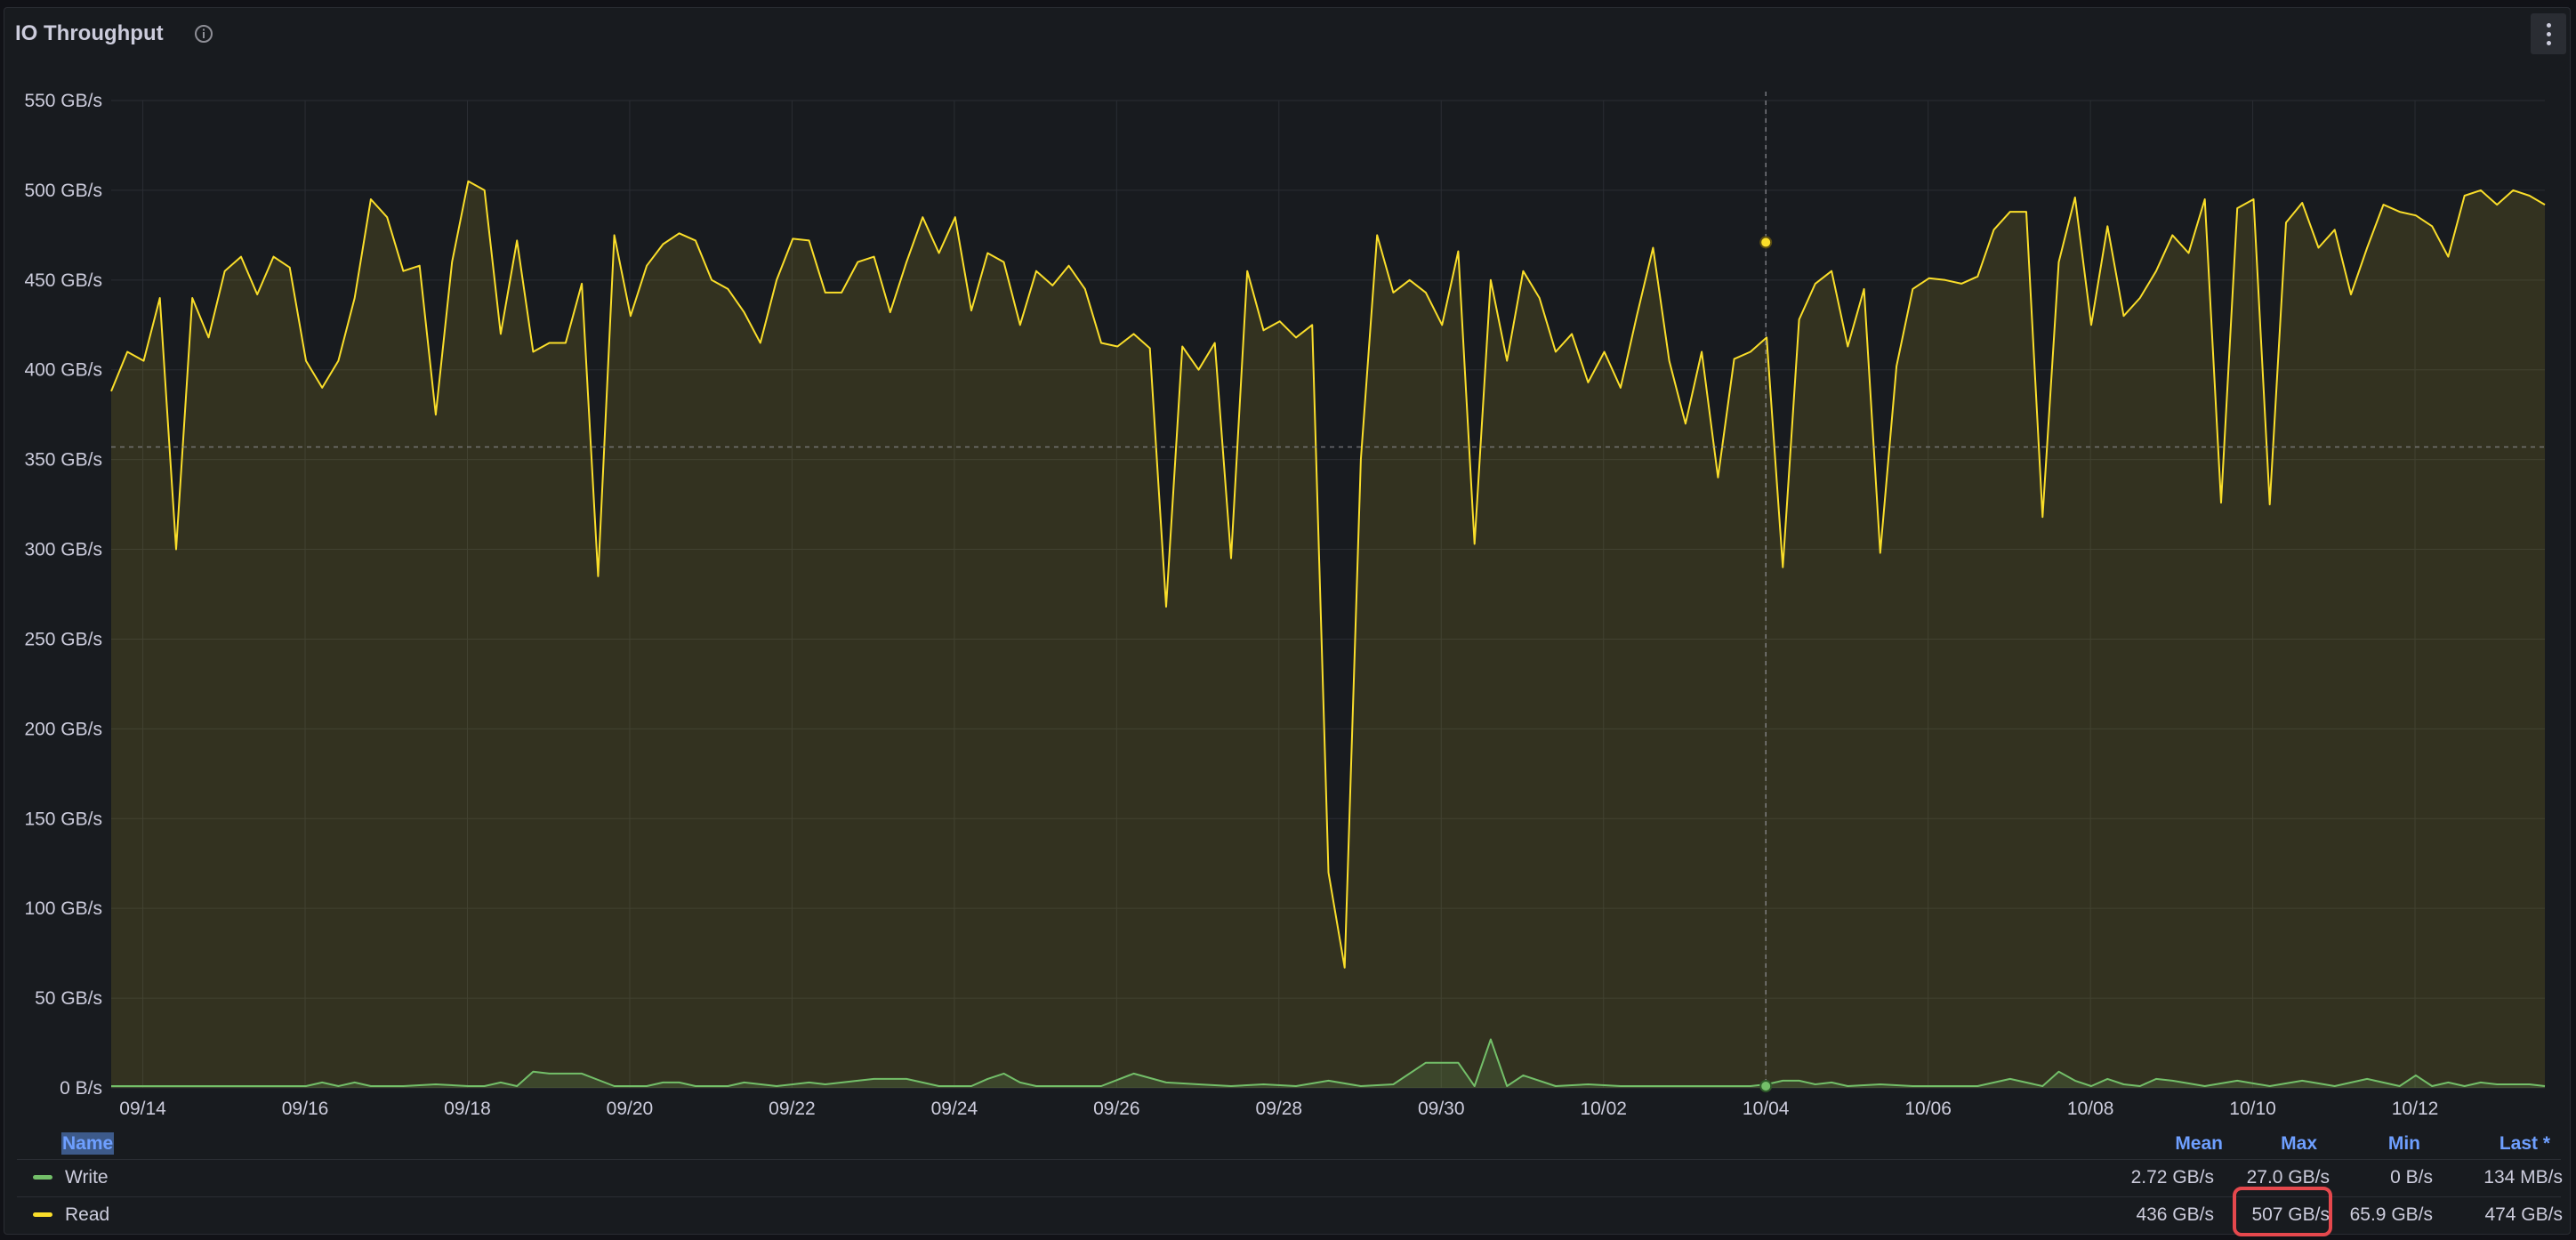  Describe the element at coordinates (2090, 1109) in the screenshot. I see `x-tick-label: 10/08` at that location.